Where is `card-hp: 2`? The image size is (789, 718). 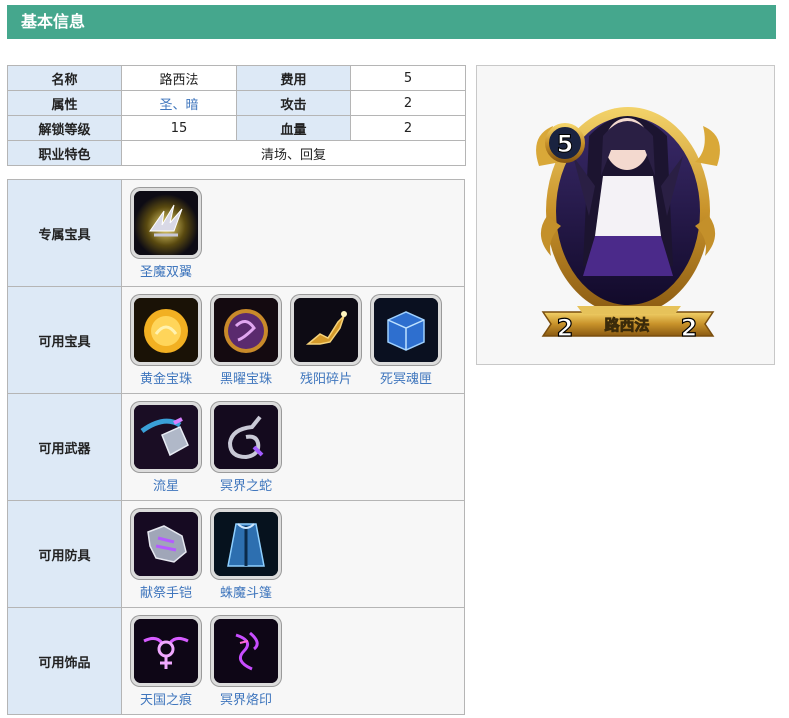 card-hp: 2 is located at coordinates (689, 328).